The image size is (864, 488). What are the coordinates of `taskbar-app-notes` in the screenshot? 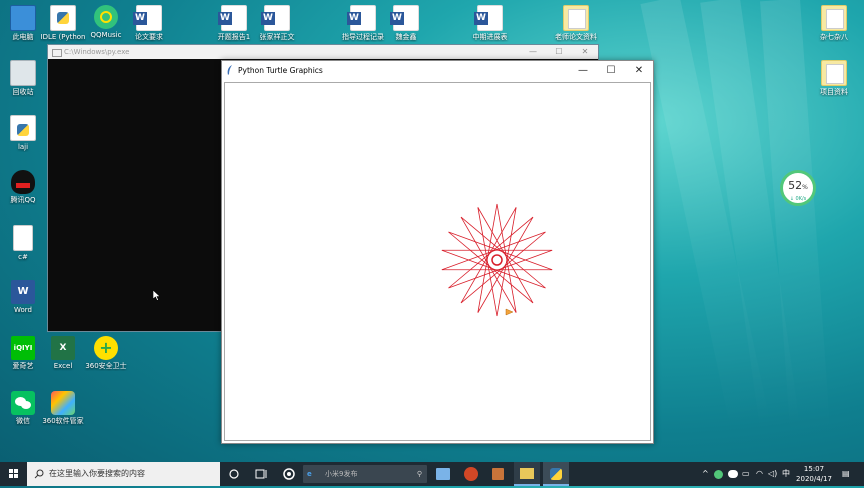 It's located at (443, 474).